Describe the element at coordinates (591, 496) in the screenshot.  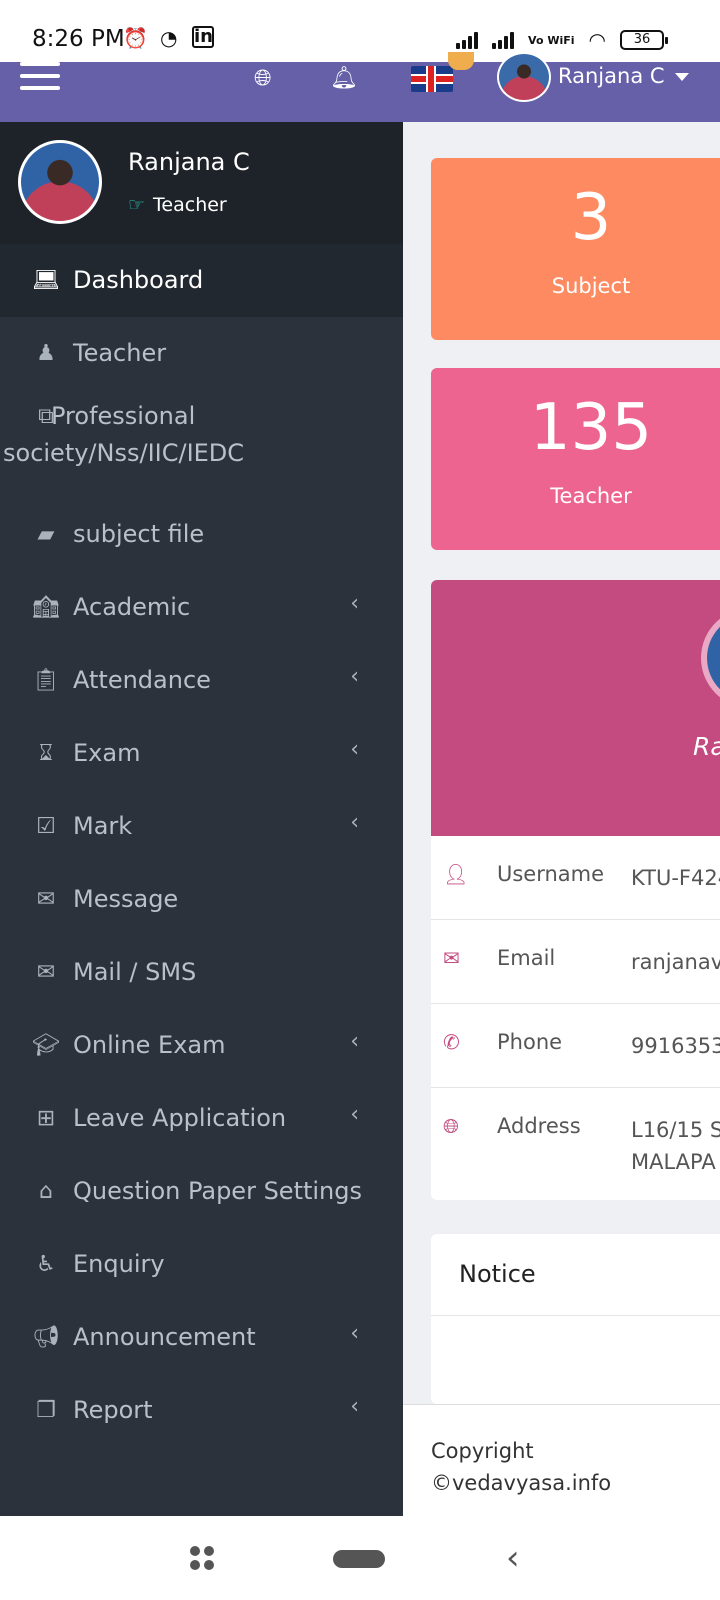
I see `card-label: Teacher` at that location.